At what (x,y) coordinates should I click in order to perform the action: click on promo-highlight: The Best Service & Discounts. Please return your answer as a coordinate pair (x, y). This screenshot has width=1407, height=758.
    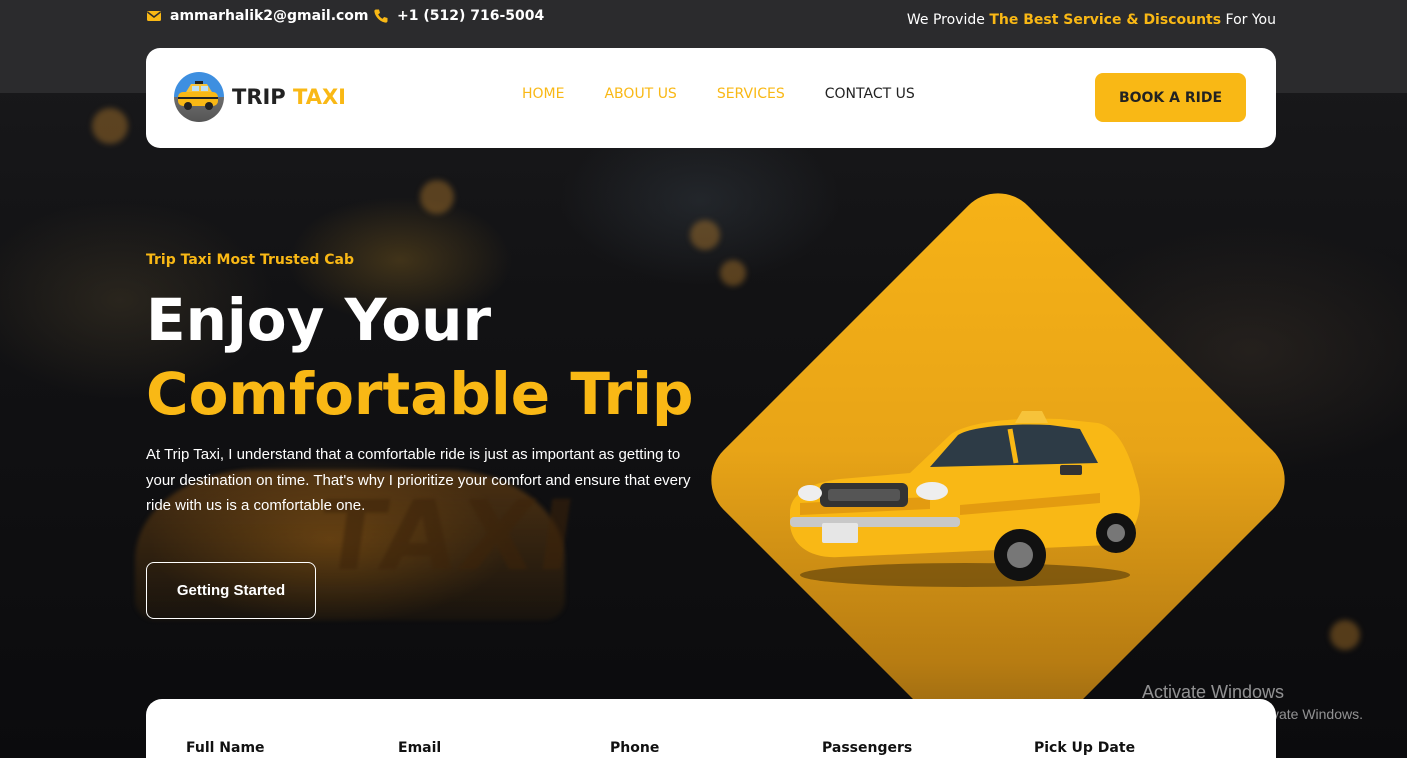
    Looking at the image, I should click on (1105, 20).